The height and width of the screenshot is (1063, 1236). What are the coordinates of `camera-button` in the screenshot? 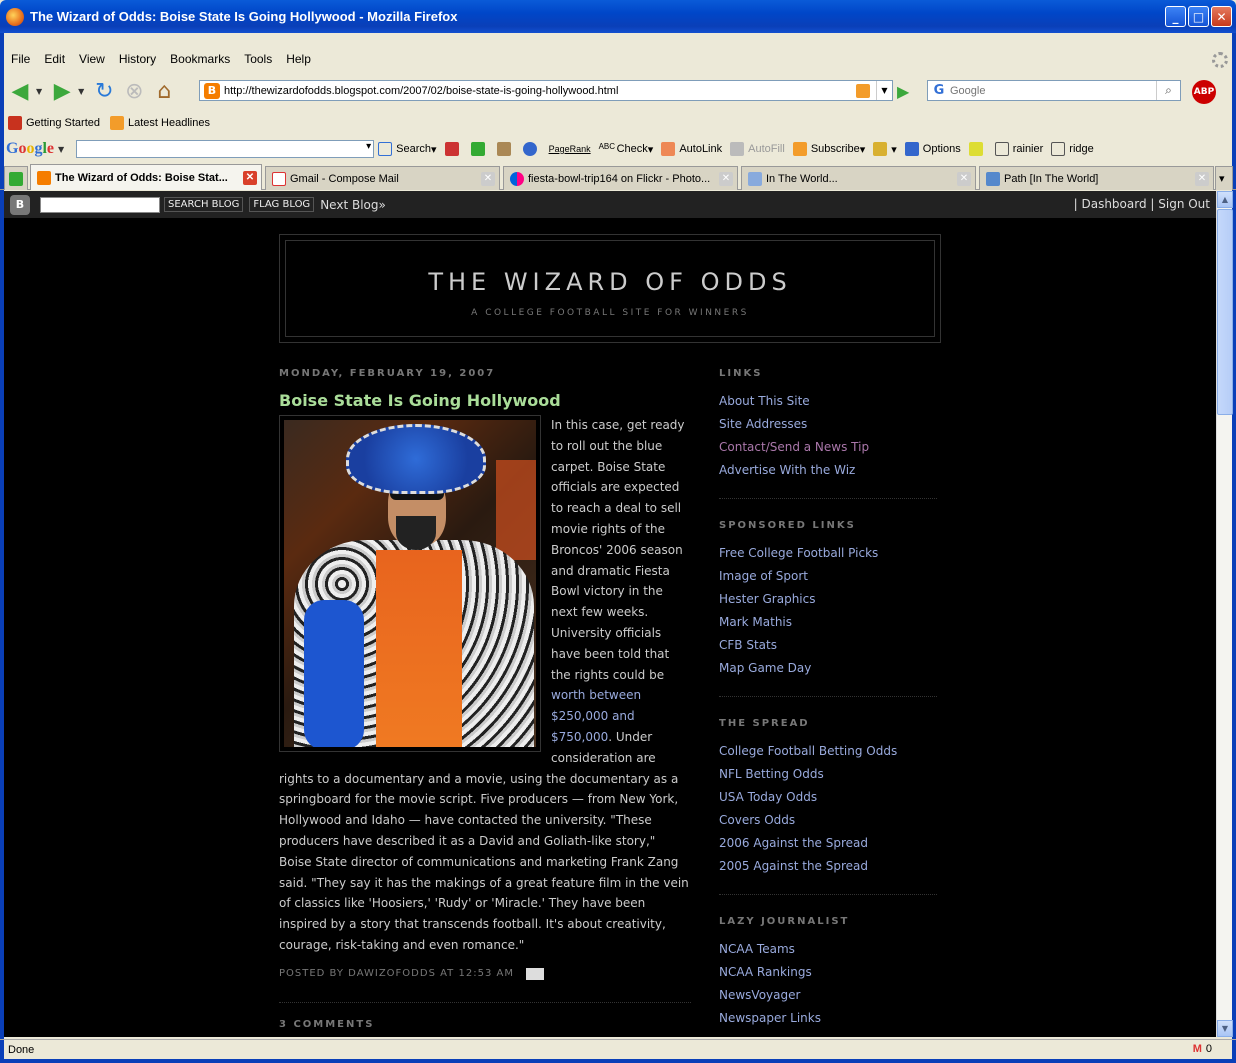 It's located at (505, 149).